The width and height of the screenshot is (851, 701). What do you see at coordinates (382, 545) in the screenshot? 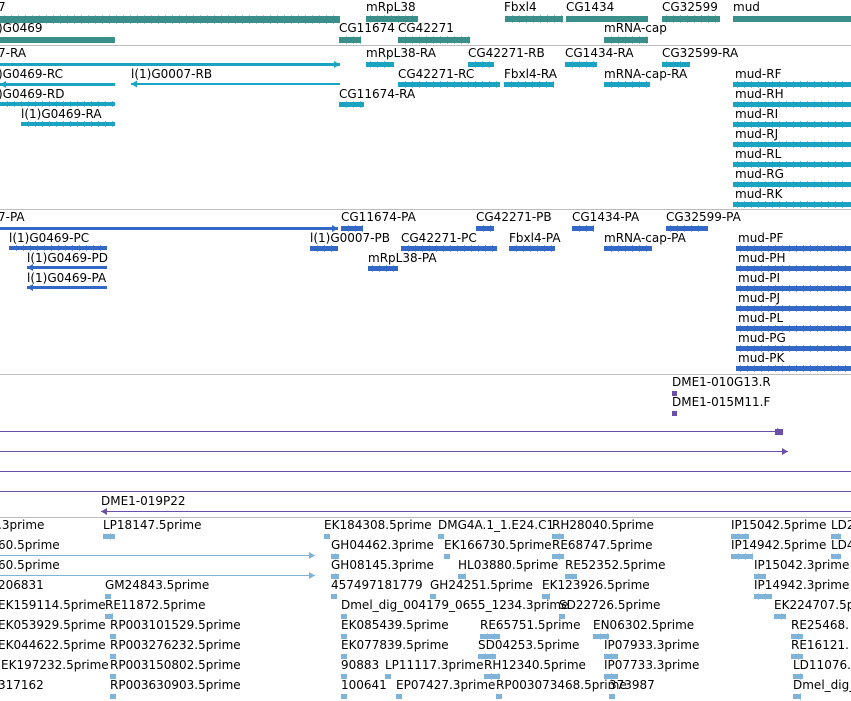
I see `ests-feature-label: GH04462.3prime` at bounding box center [382, 545].